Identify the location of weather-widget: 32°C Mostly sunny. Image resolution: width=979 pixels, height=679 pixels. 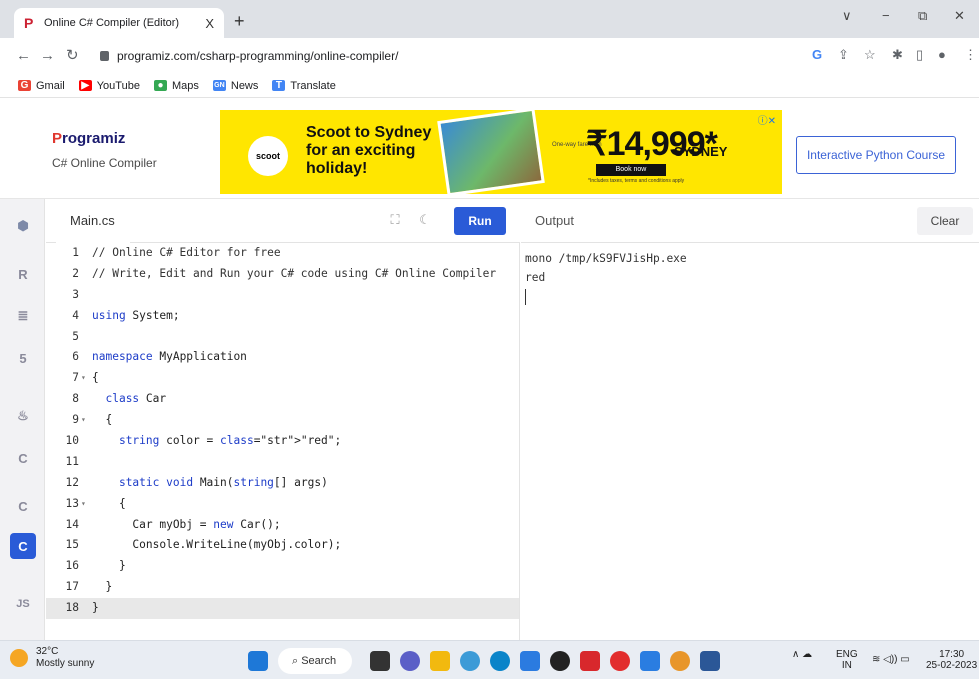
(52, 658).